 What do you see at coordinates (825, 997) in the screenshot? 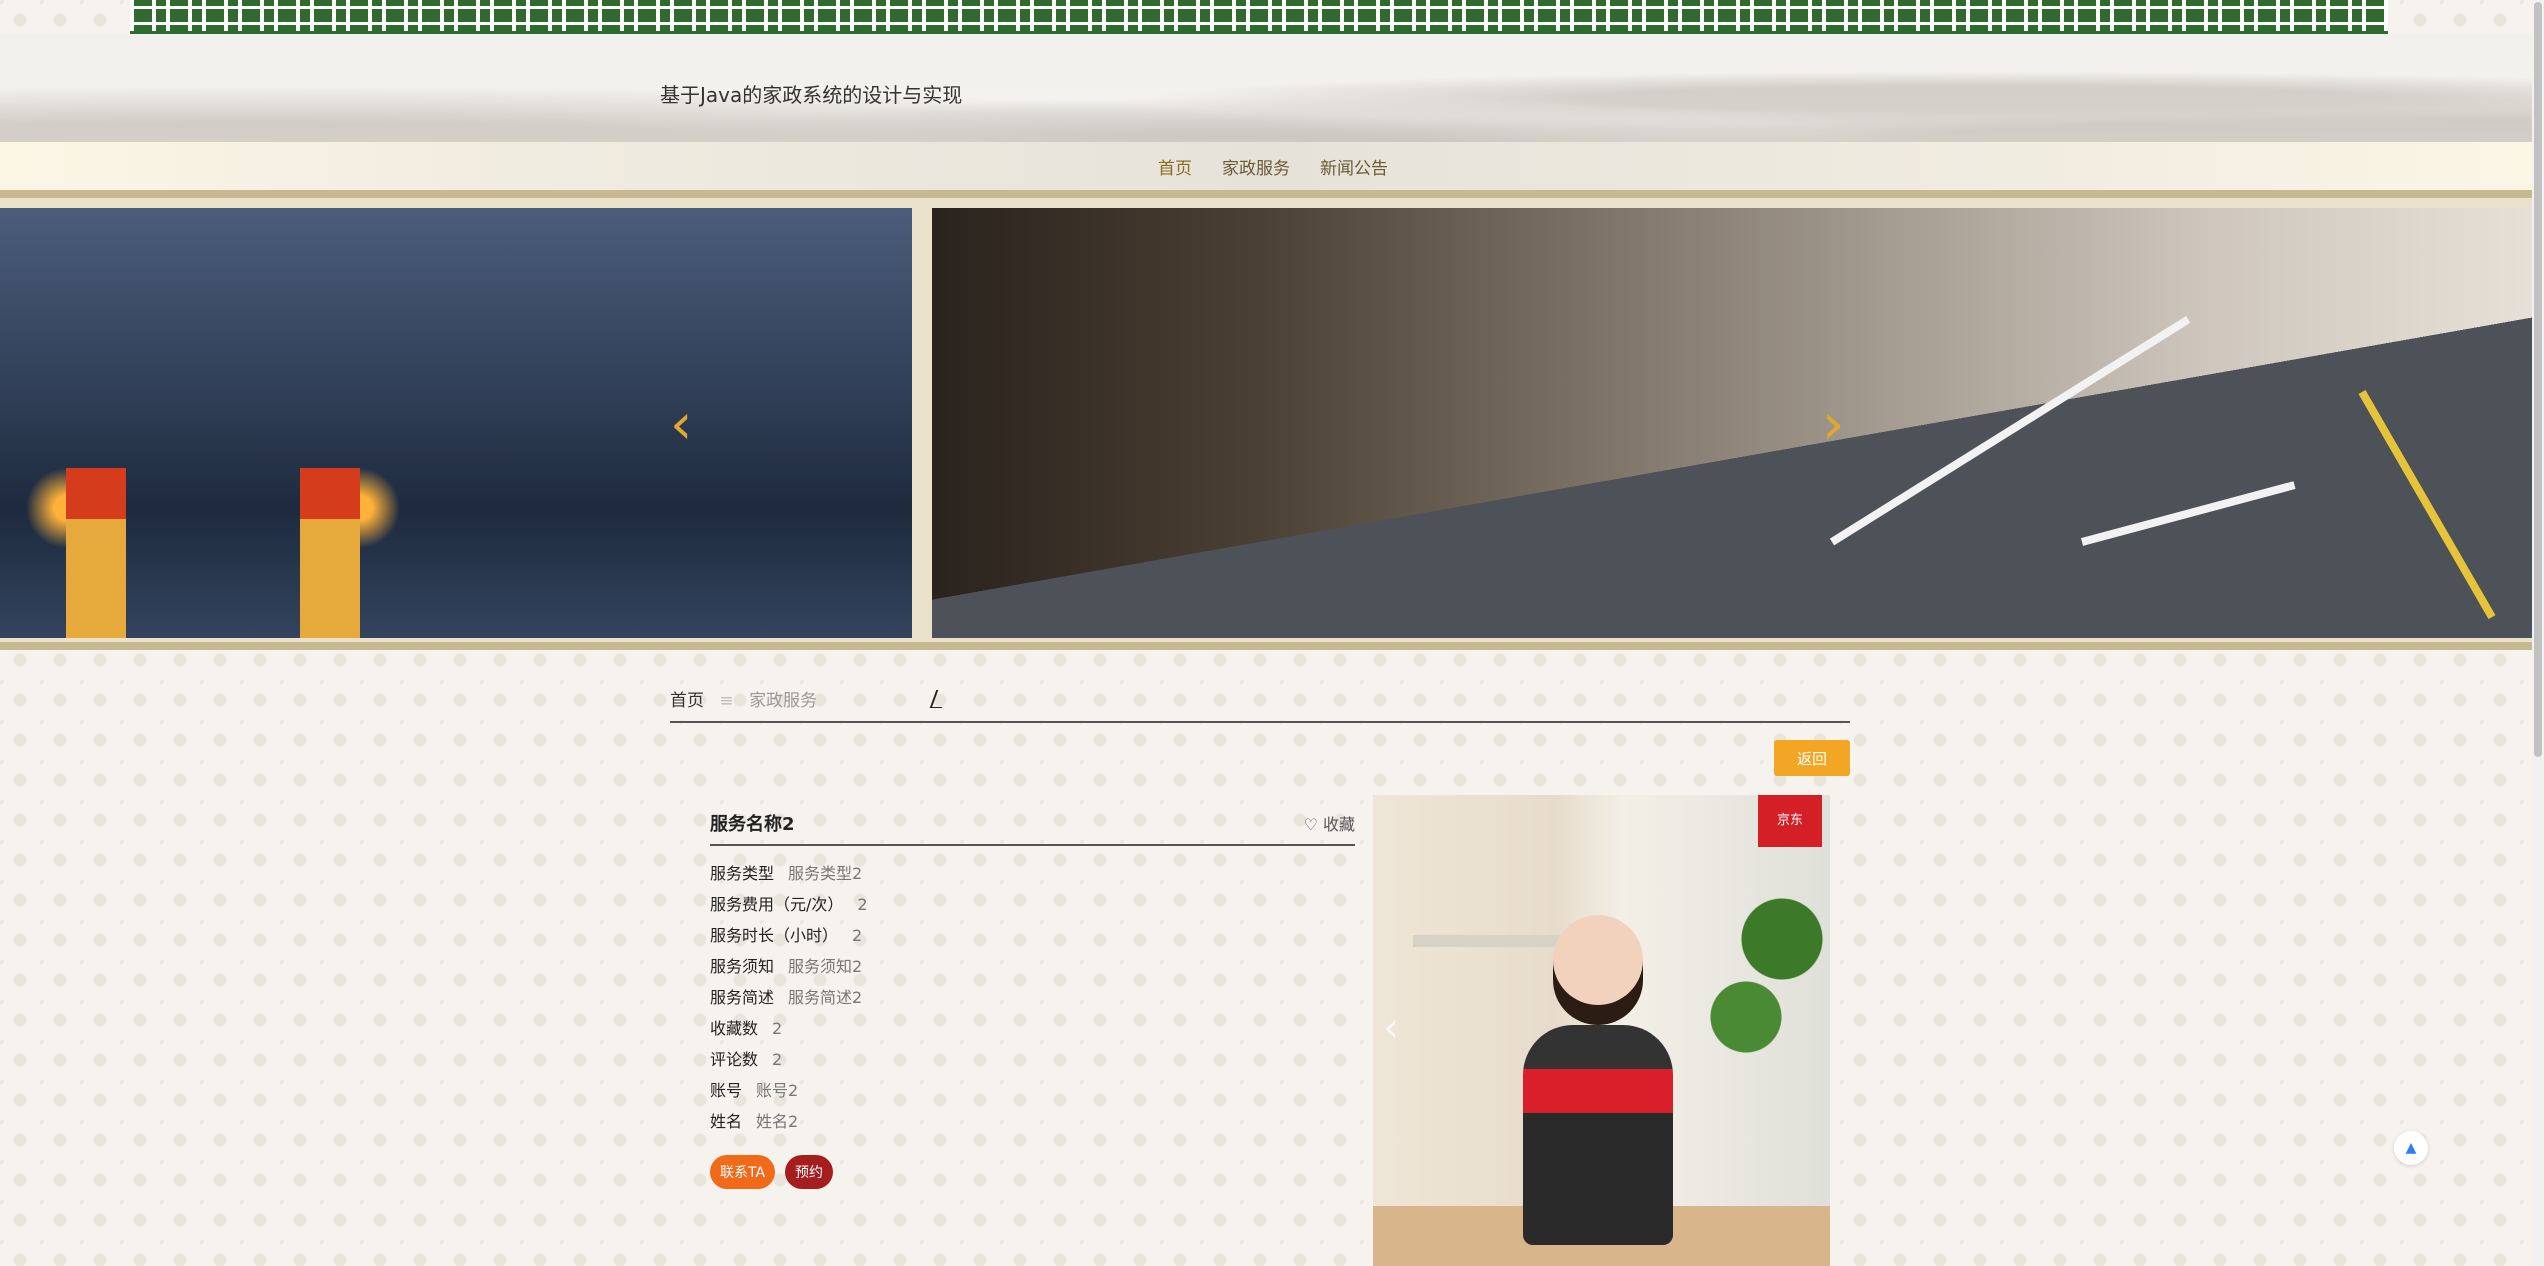
I see `field-value: 服务简述2` at bounding box center [825, 997].